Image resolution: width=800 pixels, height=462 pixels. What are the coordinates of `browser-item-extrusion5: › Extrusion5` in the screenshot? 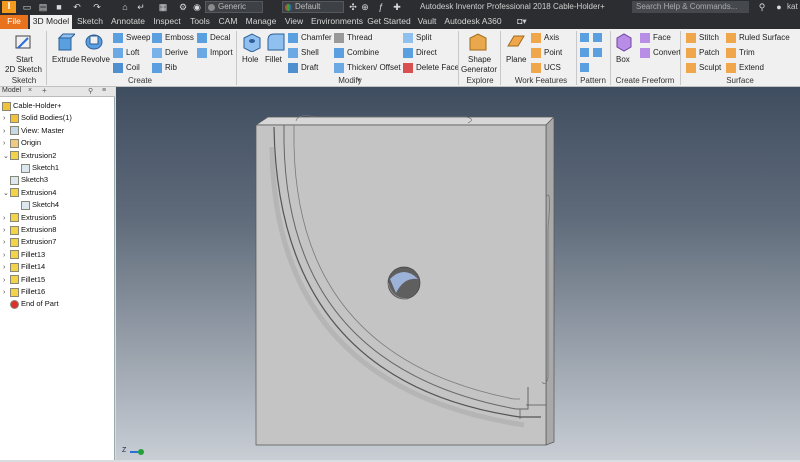 It's located at (29, 217).